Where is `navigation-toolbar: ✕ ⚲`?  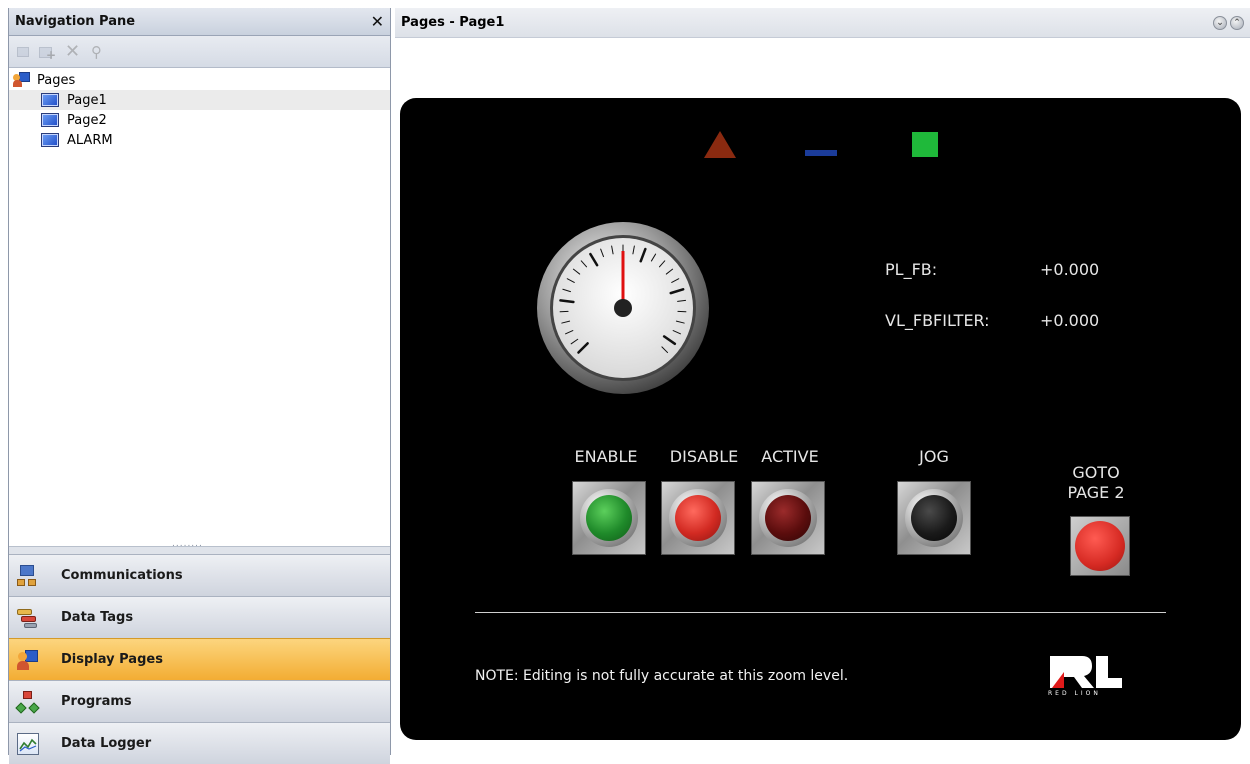
navigation-toolbar: ✕ ⚲ is located at coordinates (199, 52).